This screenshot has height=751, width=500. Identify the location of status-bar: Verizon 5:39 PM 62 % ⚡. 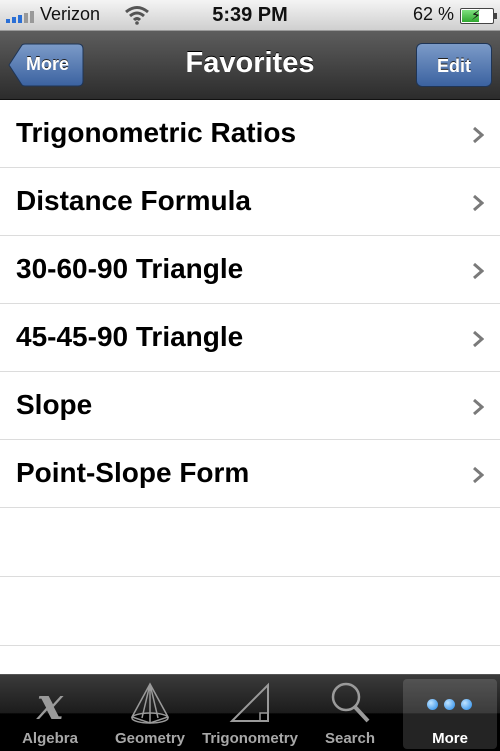
(250, 15).